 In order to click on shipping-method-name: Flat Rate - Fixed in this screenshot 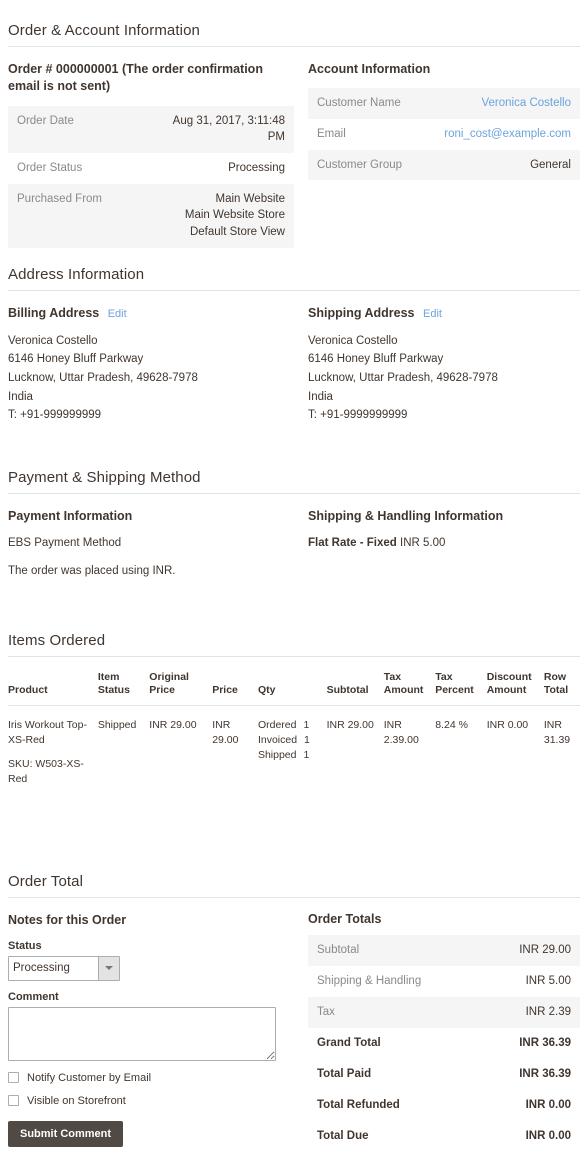, I will do `click(352, 543)`.